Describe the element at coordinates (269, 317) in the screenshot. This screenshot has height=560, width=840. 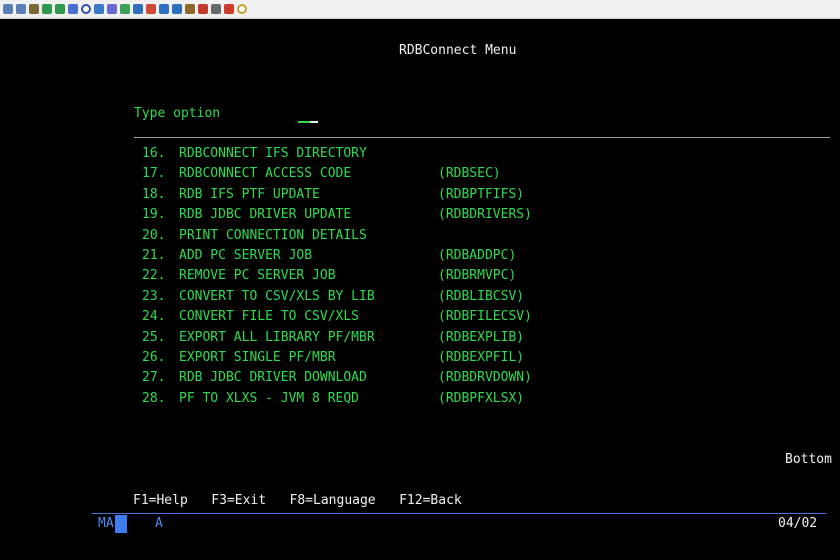
I see `menu-item-description: CONVERT FILE TO CSV/XLS` at that location.